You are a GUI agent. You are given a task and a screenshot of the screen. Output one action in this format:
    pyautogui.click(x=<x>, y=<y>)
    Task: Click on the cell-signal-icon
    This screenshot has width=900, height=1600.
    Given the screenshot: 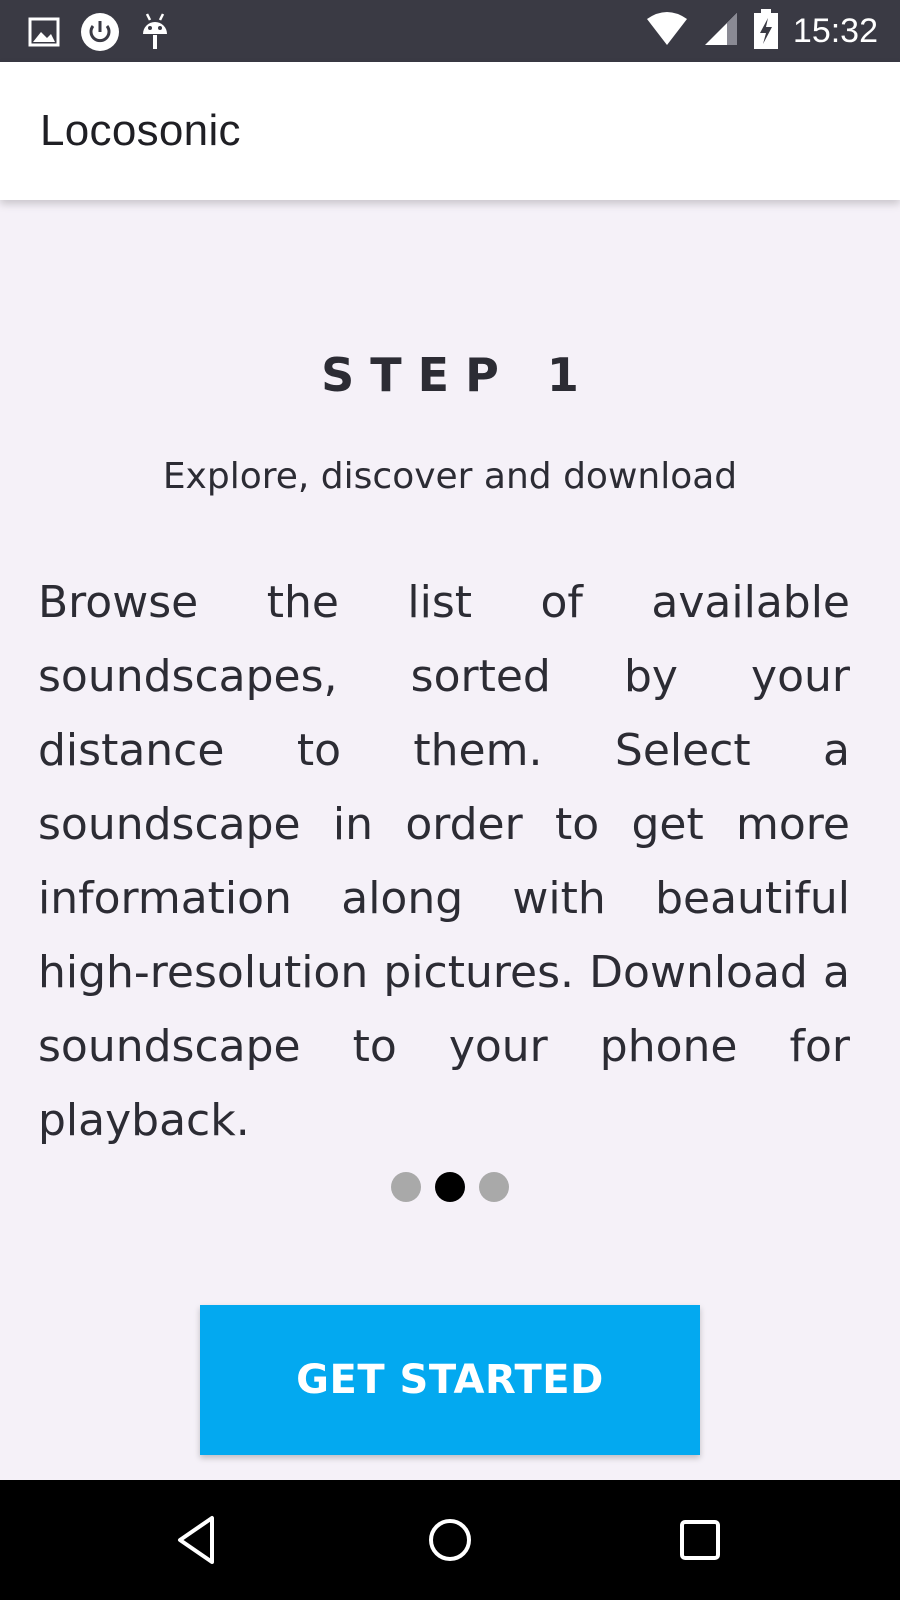 What is the action you would take?
    pyautogui.click(x=721, y=31)
    